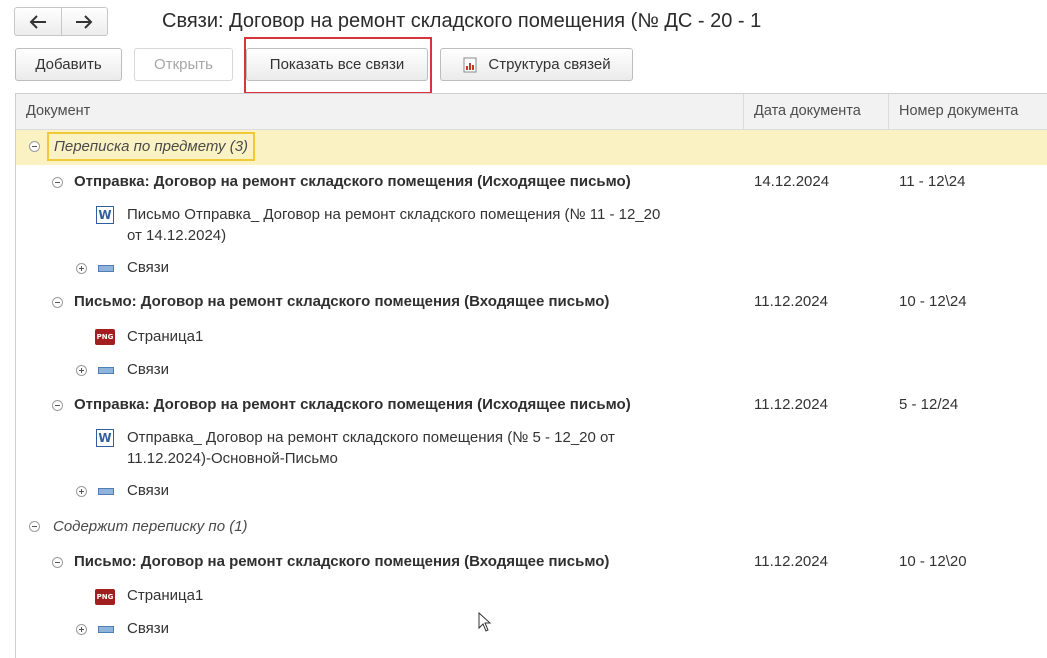 The image size is (1047, 658). What do you see at coordinates (549, 64) in the screenshot?
I see `link-structure-label: Структура связей` at bounding box center [549, 64].